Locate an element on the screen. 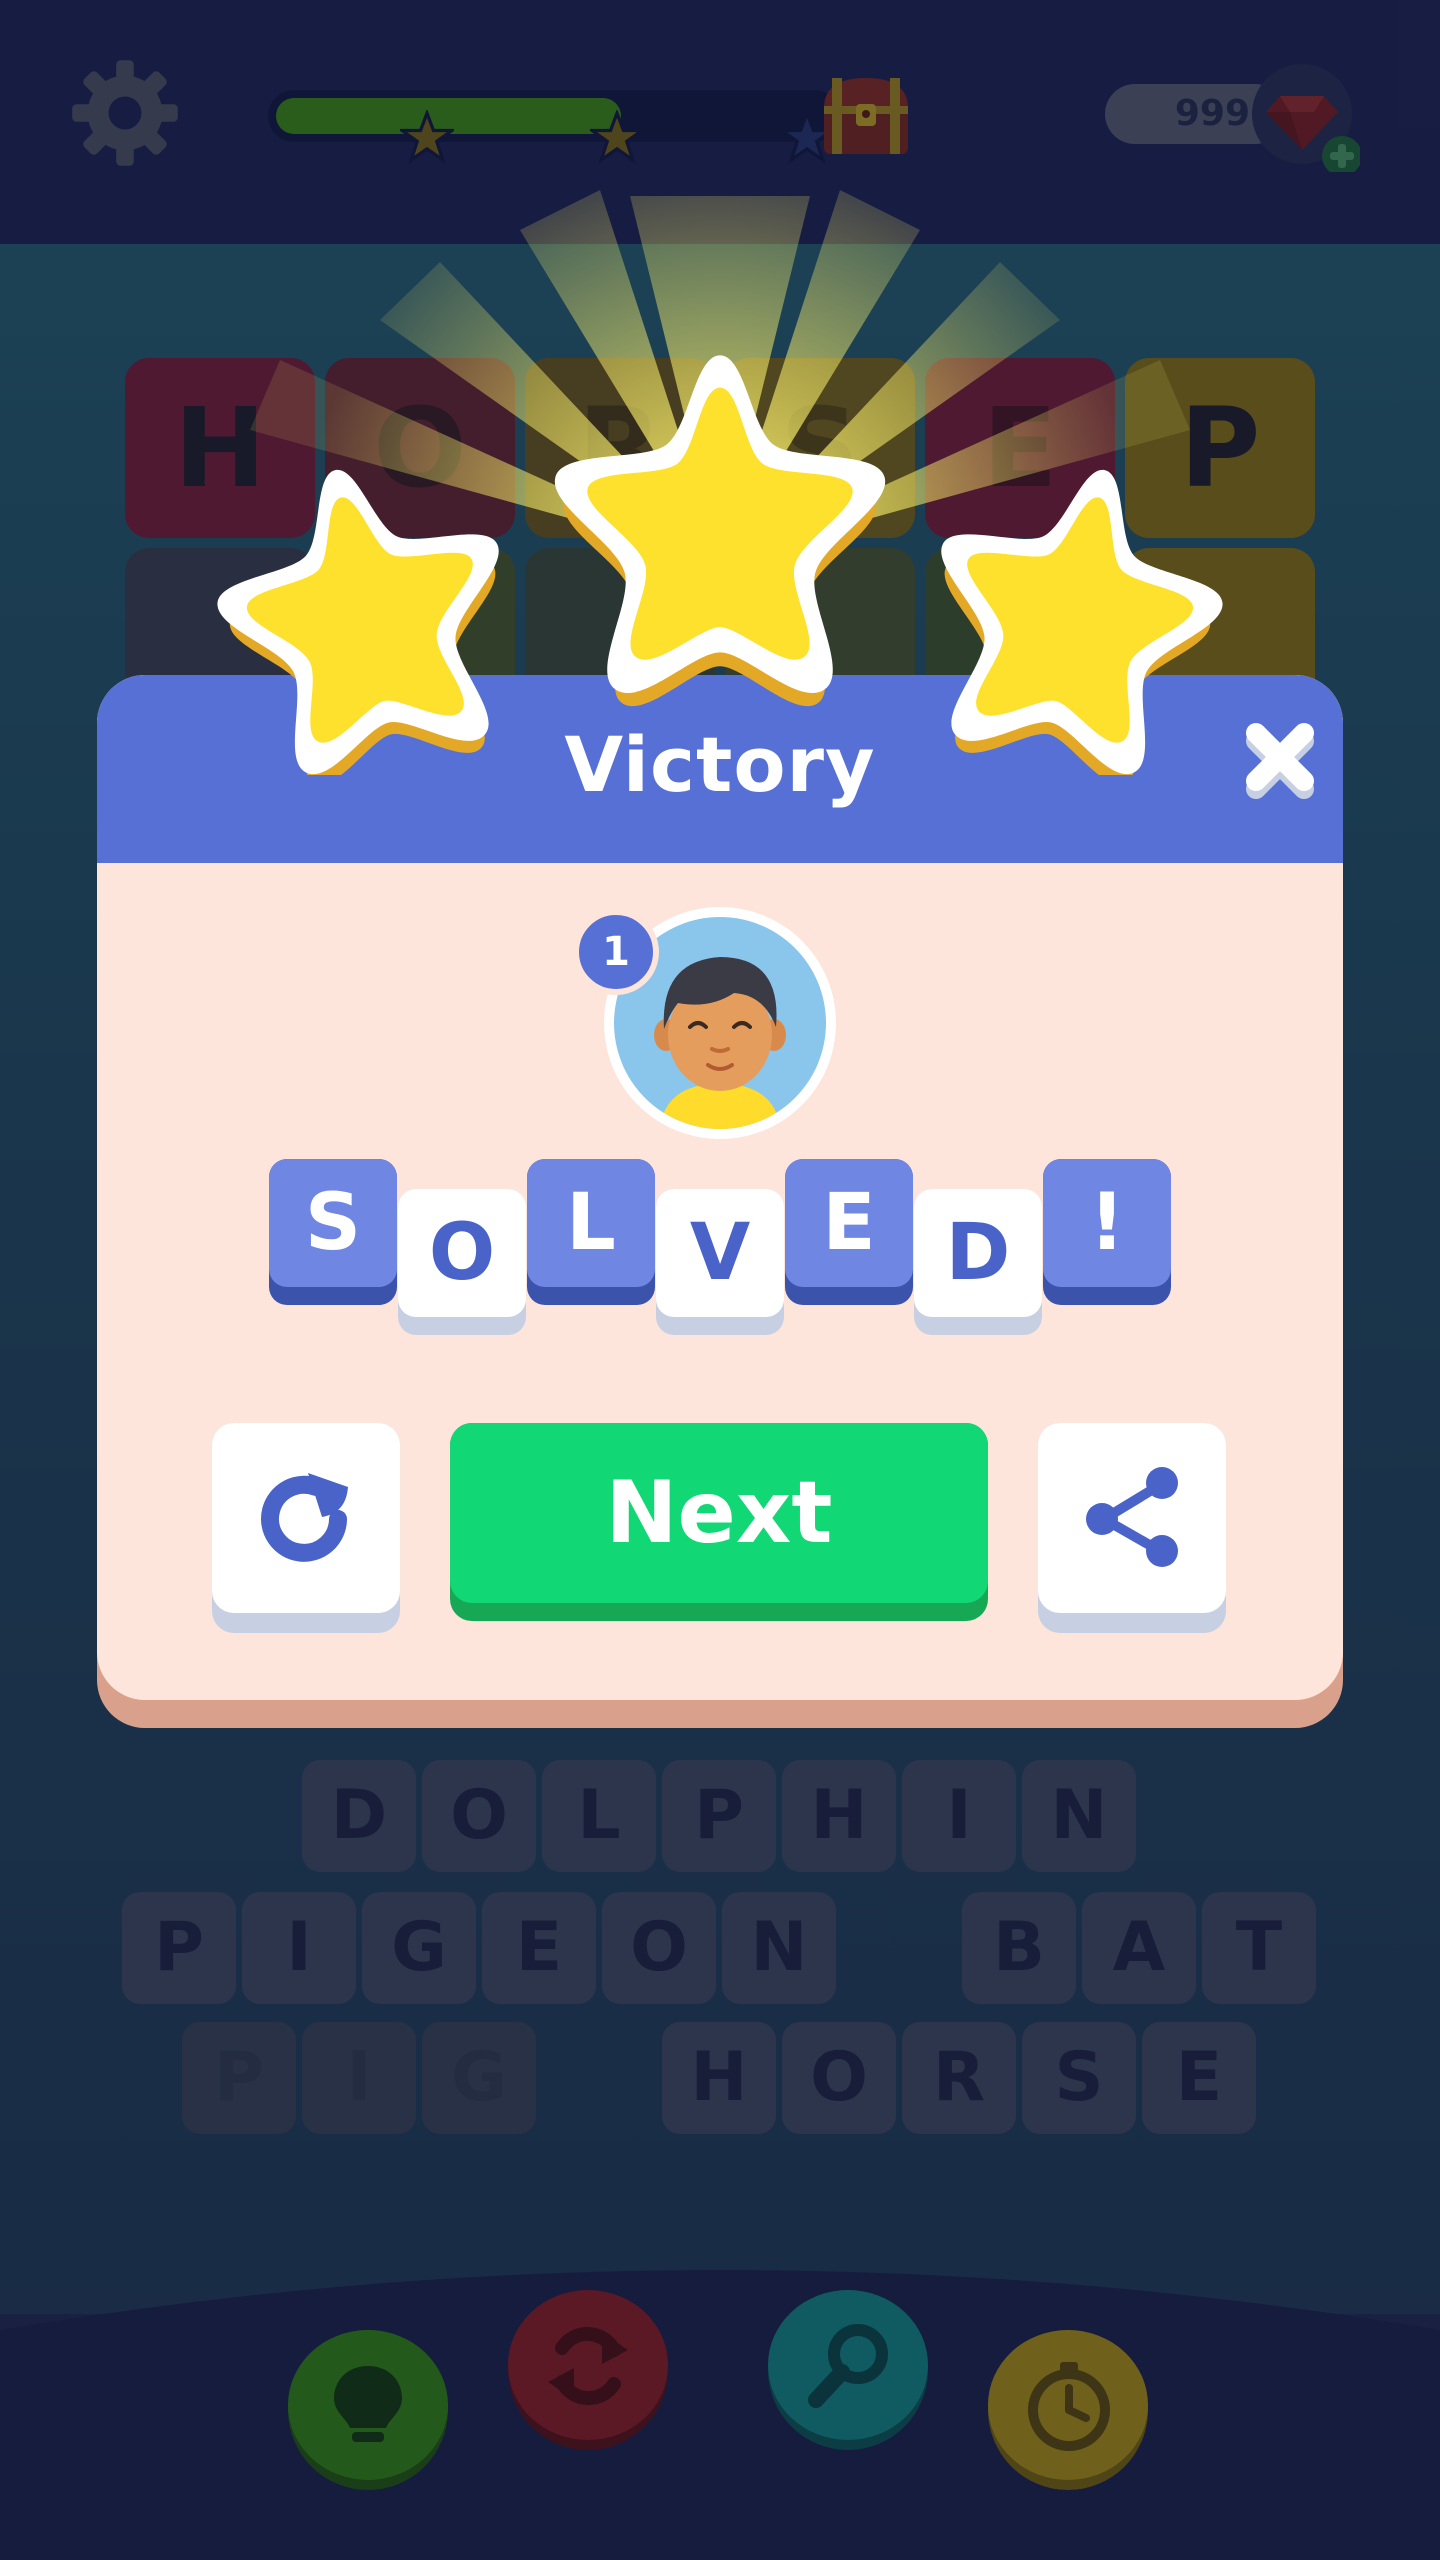 This screenshot has width=1440, height=2560. solved-letter-tile: E is located at coordinates (849, 1232).